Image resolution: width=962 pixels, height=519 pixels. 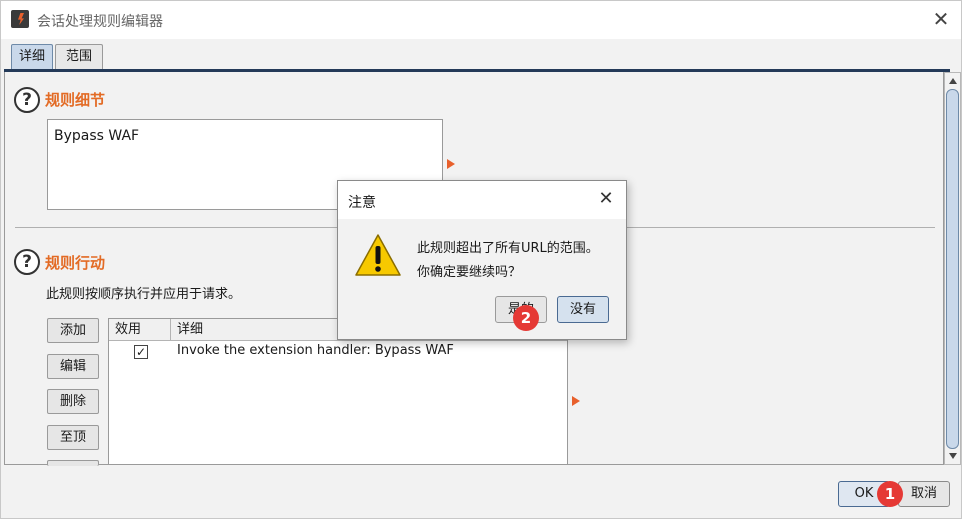 I want to click on step-badge-1: 1, so click(x=890, y=494).